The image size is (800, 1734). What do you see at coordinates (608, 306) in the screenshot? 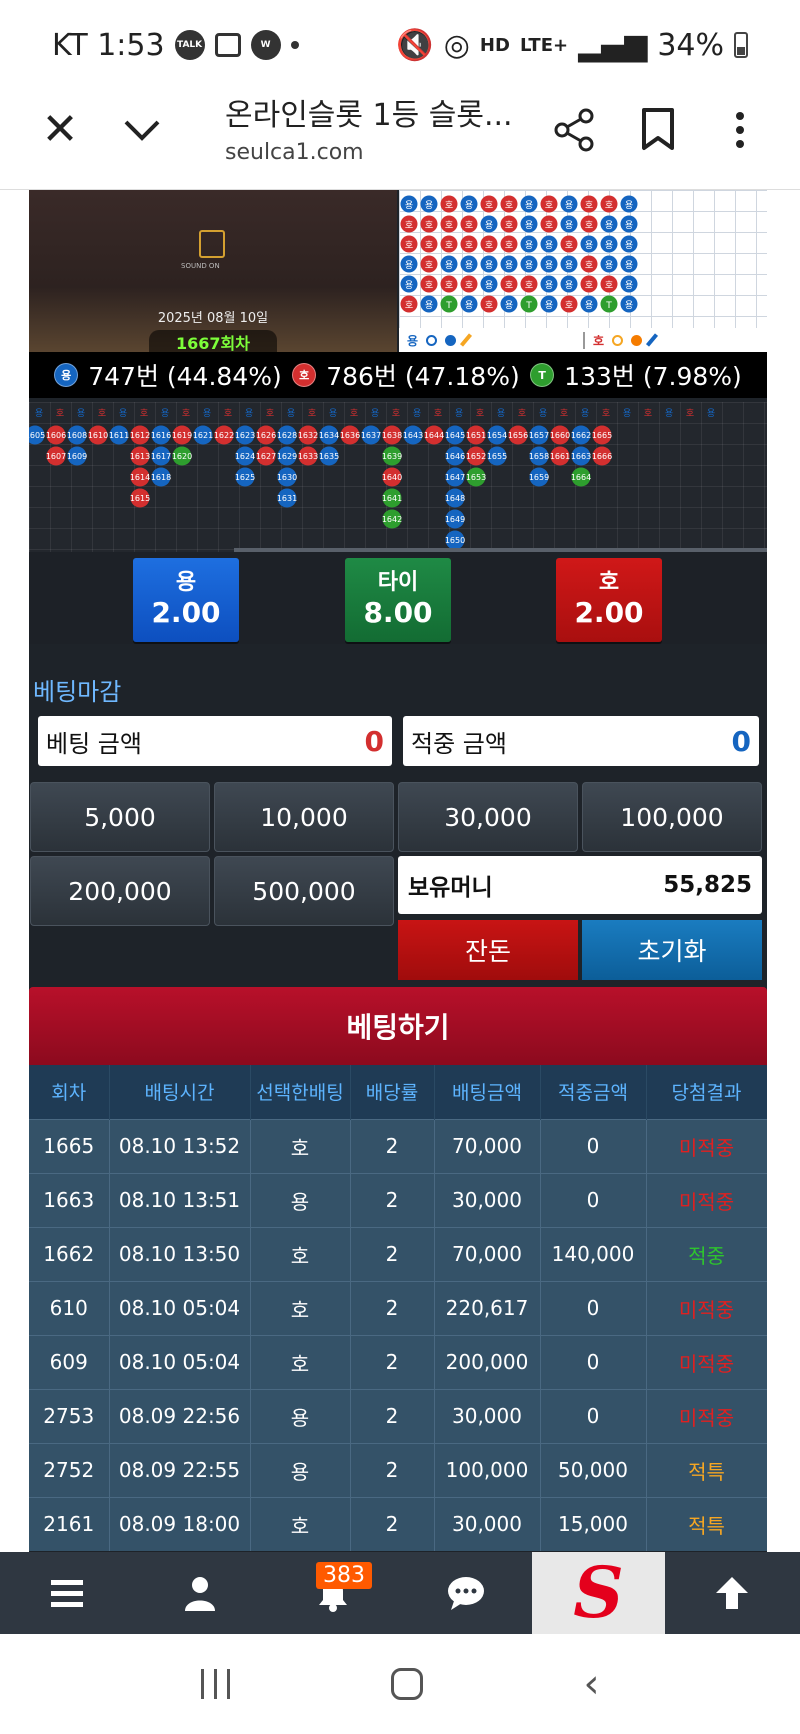
I see `road-bead-label: T` at bounding box center [608, 306].